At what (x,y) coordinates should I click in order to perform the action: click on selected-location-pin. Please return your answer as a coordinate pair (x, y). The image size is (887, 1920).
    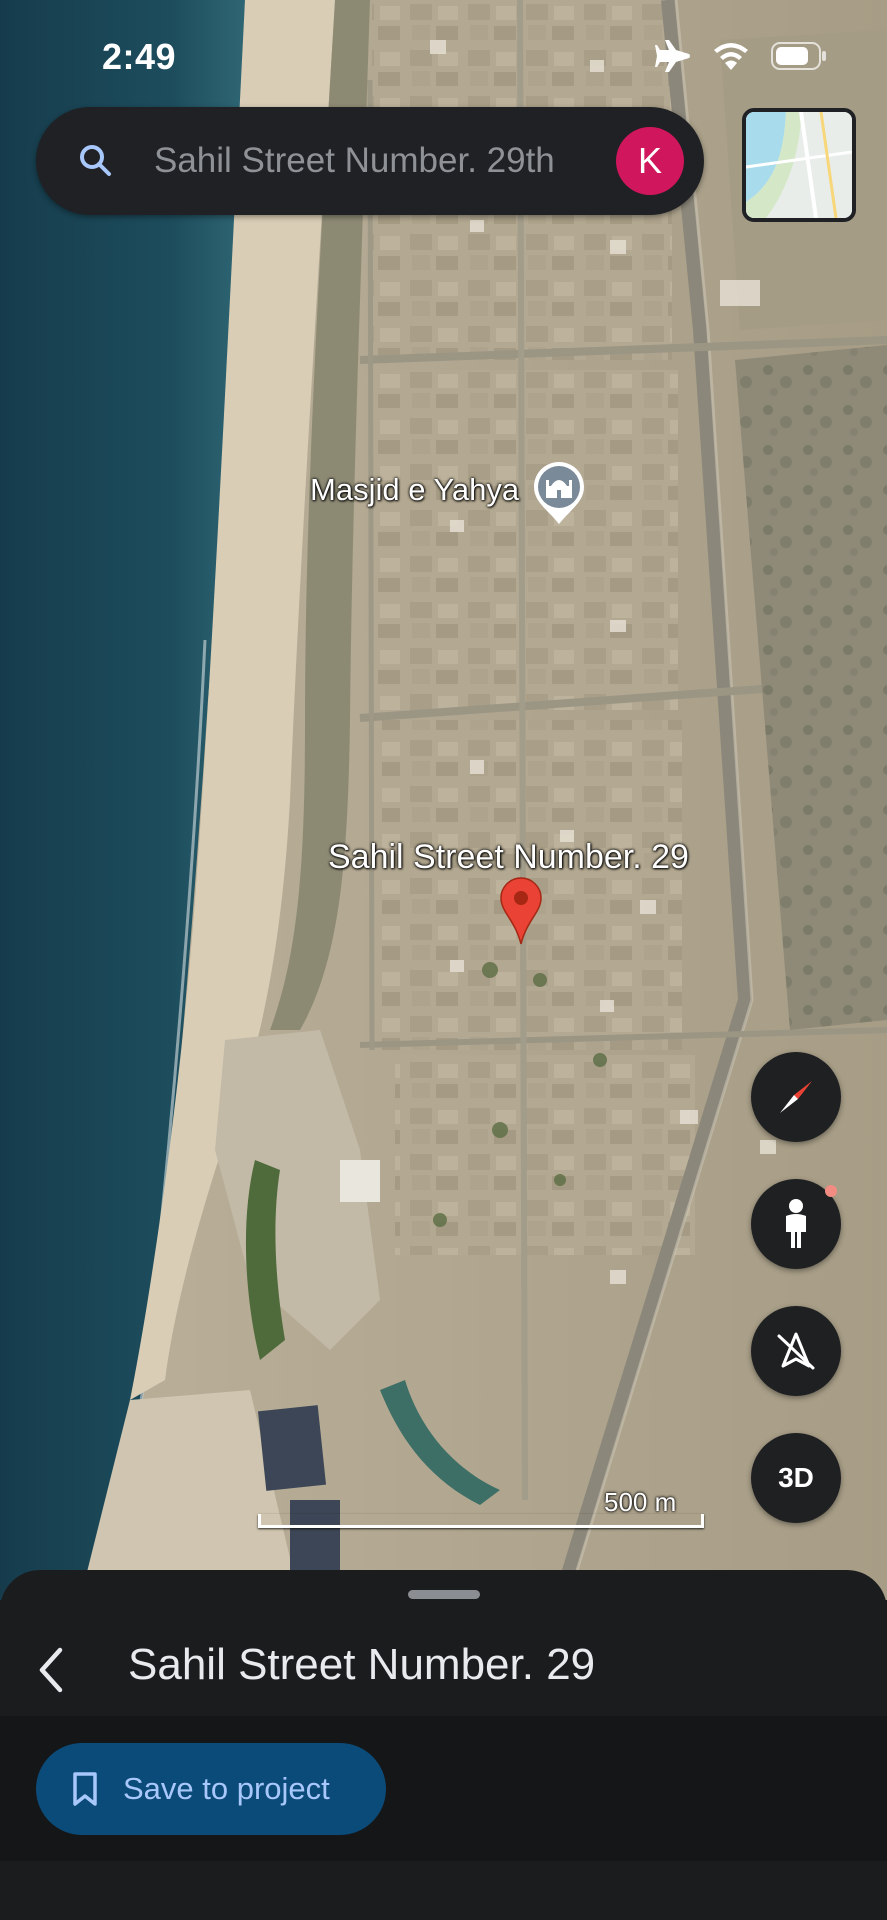
    Looking at the image, I should click on (521, 911).